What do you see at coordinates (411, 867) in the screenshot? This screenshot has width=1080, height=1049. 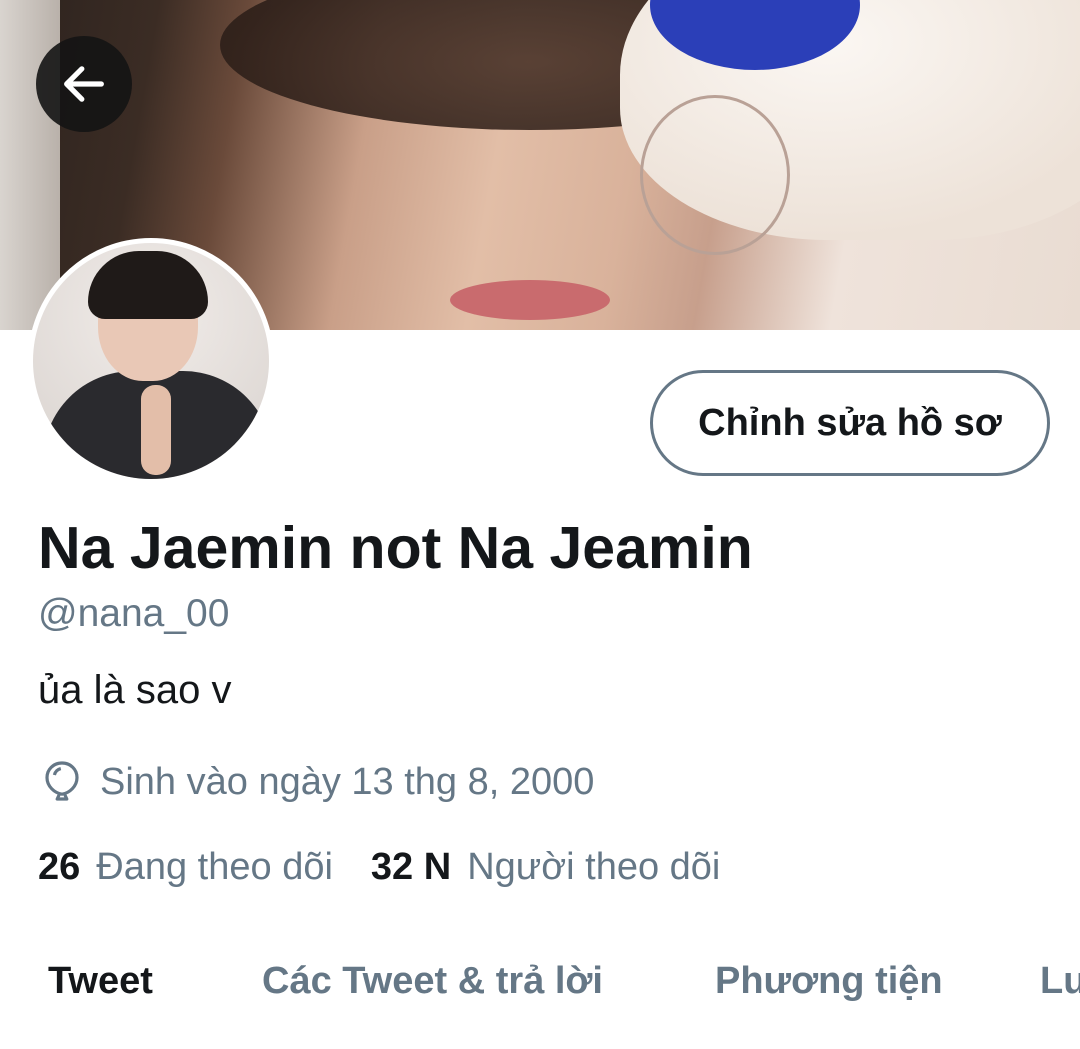 I see `followers-count: 32 N` at bounding box center [411, 867].